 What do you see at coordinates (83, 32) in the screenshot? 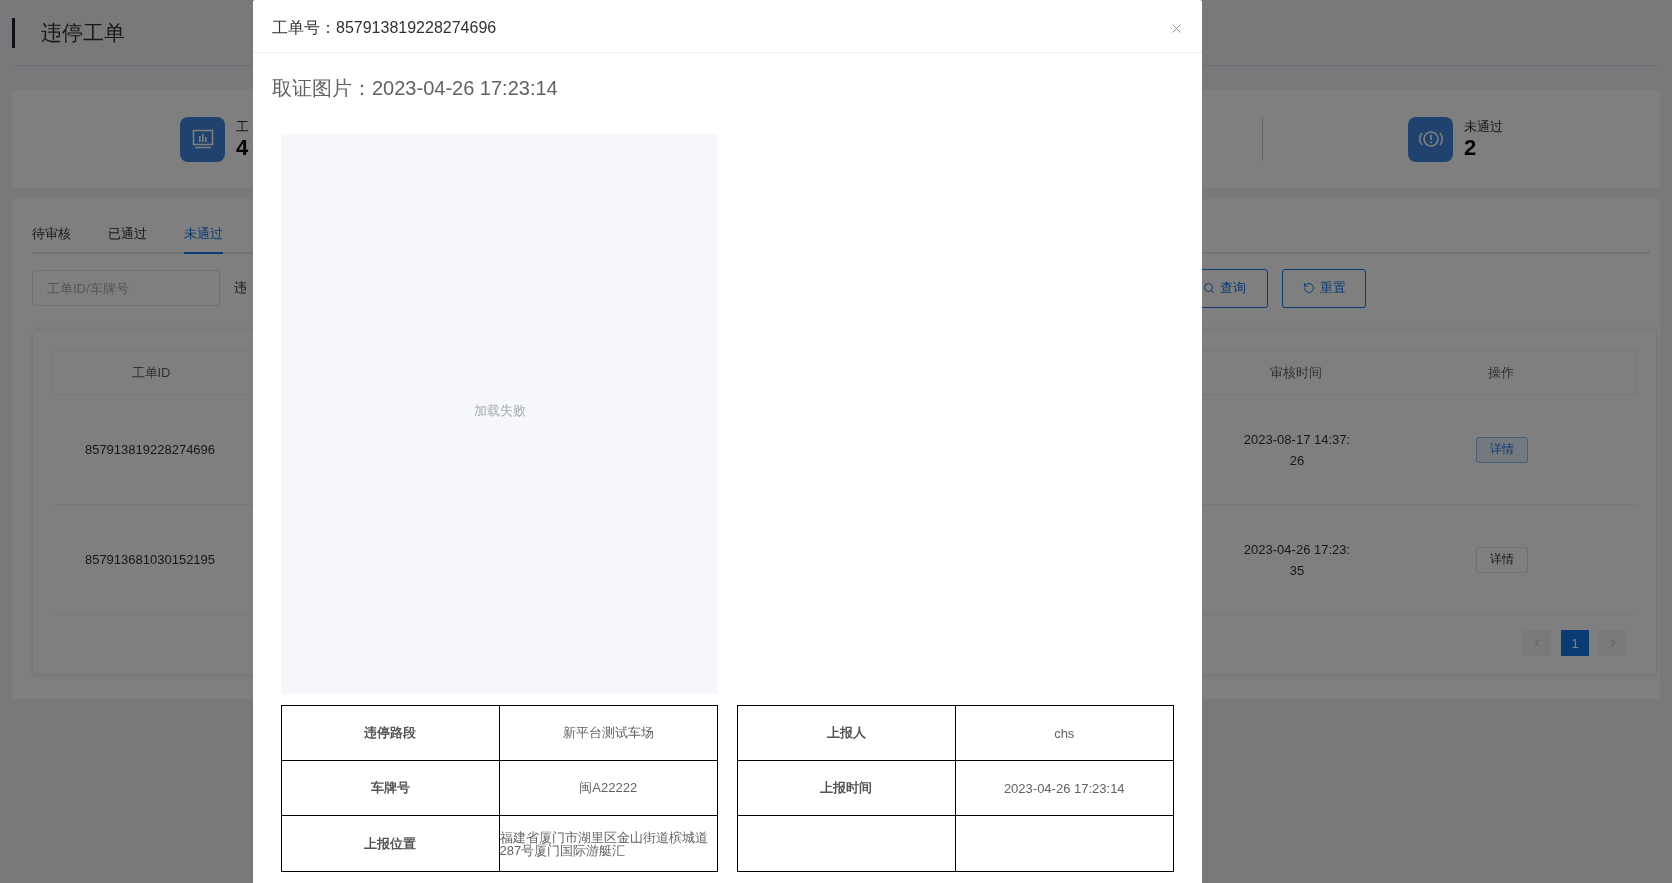
I see `page-title: 违停工单` at bounding box center [83, 32].